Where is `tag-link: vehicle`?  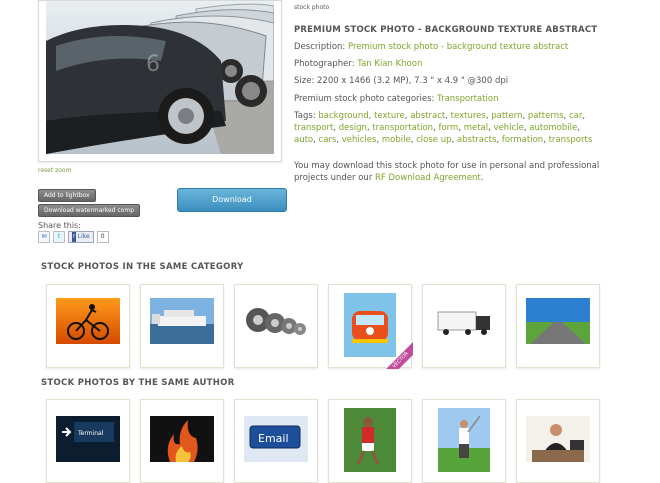 tag-link: vehicle is located at coordinates (509, 128).